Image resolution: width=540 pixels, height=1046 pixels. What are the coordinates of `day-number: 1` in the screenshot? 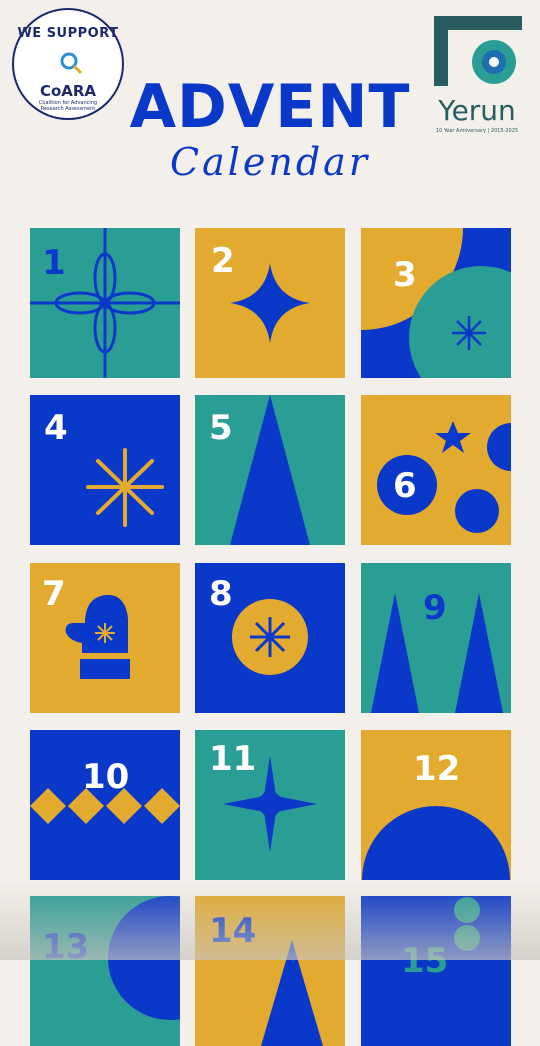 It's located at (54, 263).